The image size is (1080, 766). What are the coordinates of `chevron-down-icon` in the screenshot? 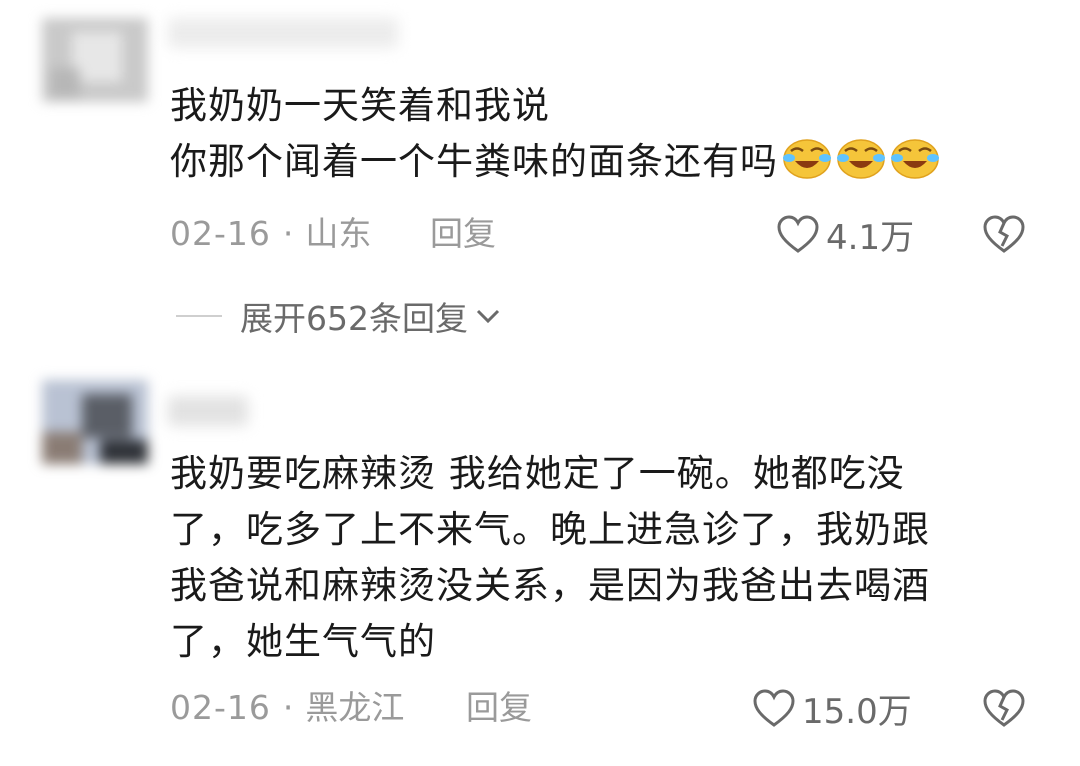 It's located at (488, 316).